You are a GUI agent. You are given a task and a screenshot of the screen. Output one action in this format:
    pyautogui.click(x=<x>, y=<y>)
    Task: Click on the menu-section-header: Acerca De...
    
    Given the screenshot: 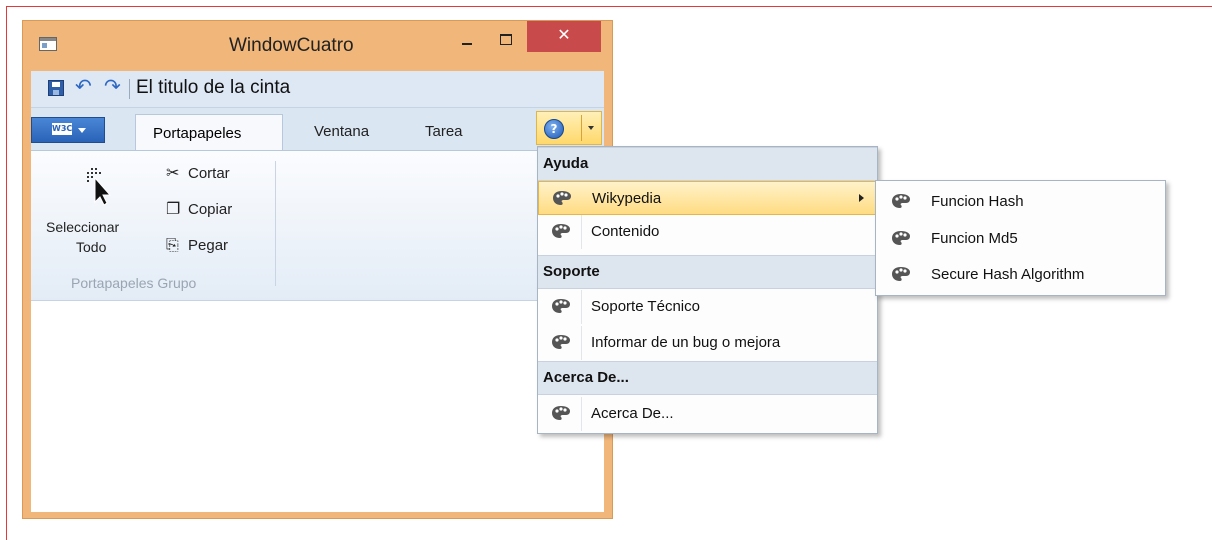 What is the action you would take?
    pyautogui.click(x=707, y=378)
    